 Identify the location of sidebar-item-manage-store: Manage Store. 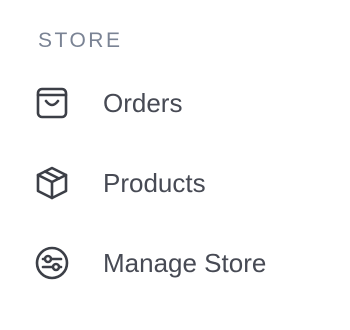
(180, 263).